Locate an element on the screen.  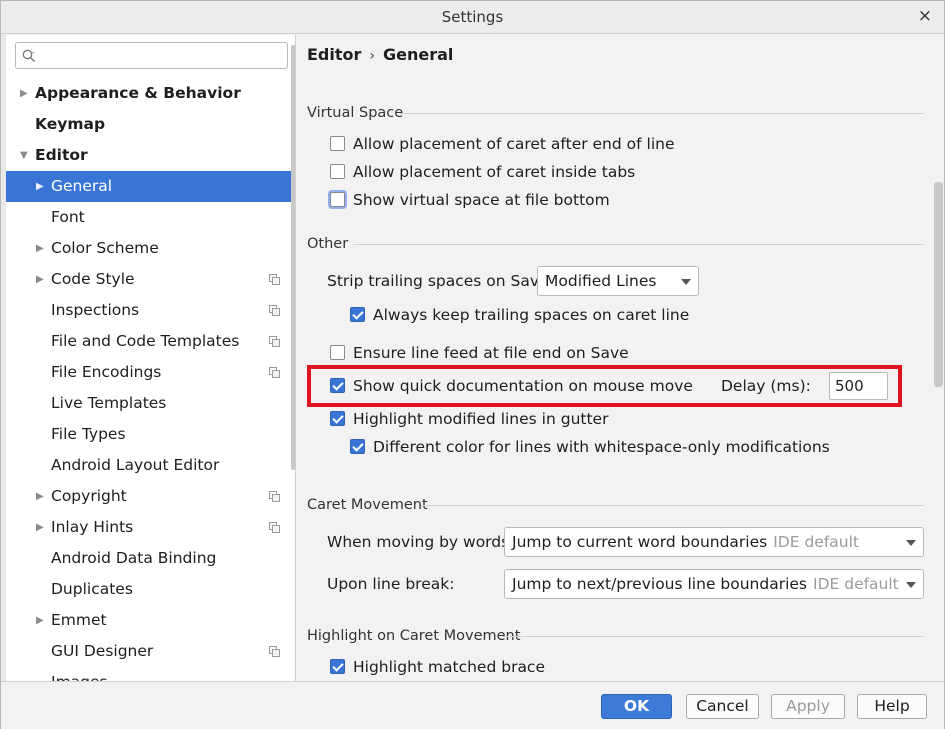
help-button: Help is located at coordinates (892, 706).